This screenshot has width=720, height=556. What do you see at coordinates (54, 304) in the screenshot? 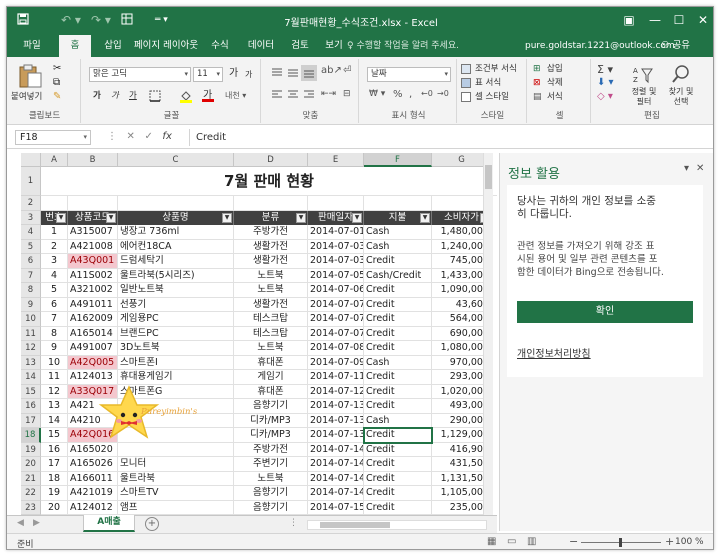
I see `table-cell: 6` at bounding box center [54, 304].